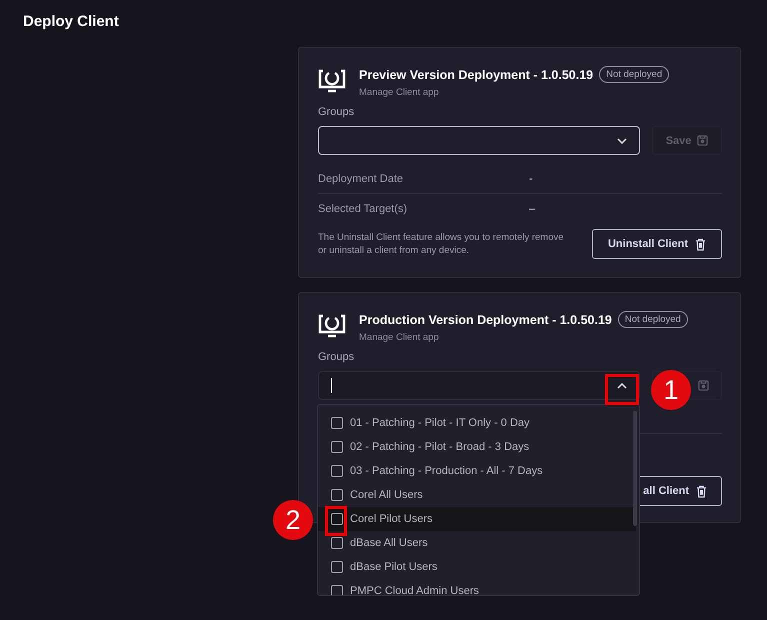 This screenshot has width=767, height=620. I want to click on group-option: dBase Pilot Users, so click(477, 567).